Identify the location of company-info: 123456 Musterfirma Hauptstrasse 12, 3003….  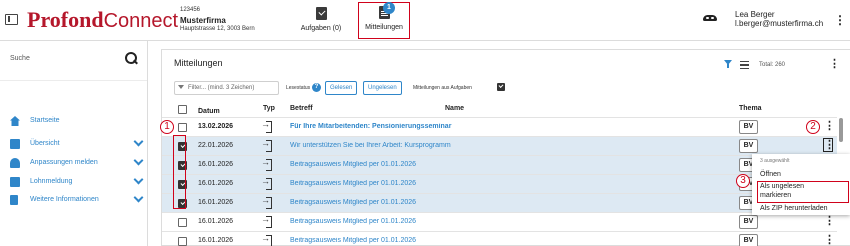
(217, 20).